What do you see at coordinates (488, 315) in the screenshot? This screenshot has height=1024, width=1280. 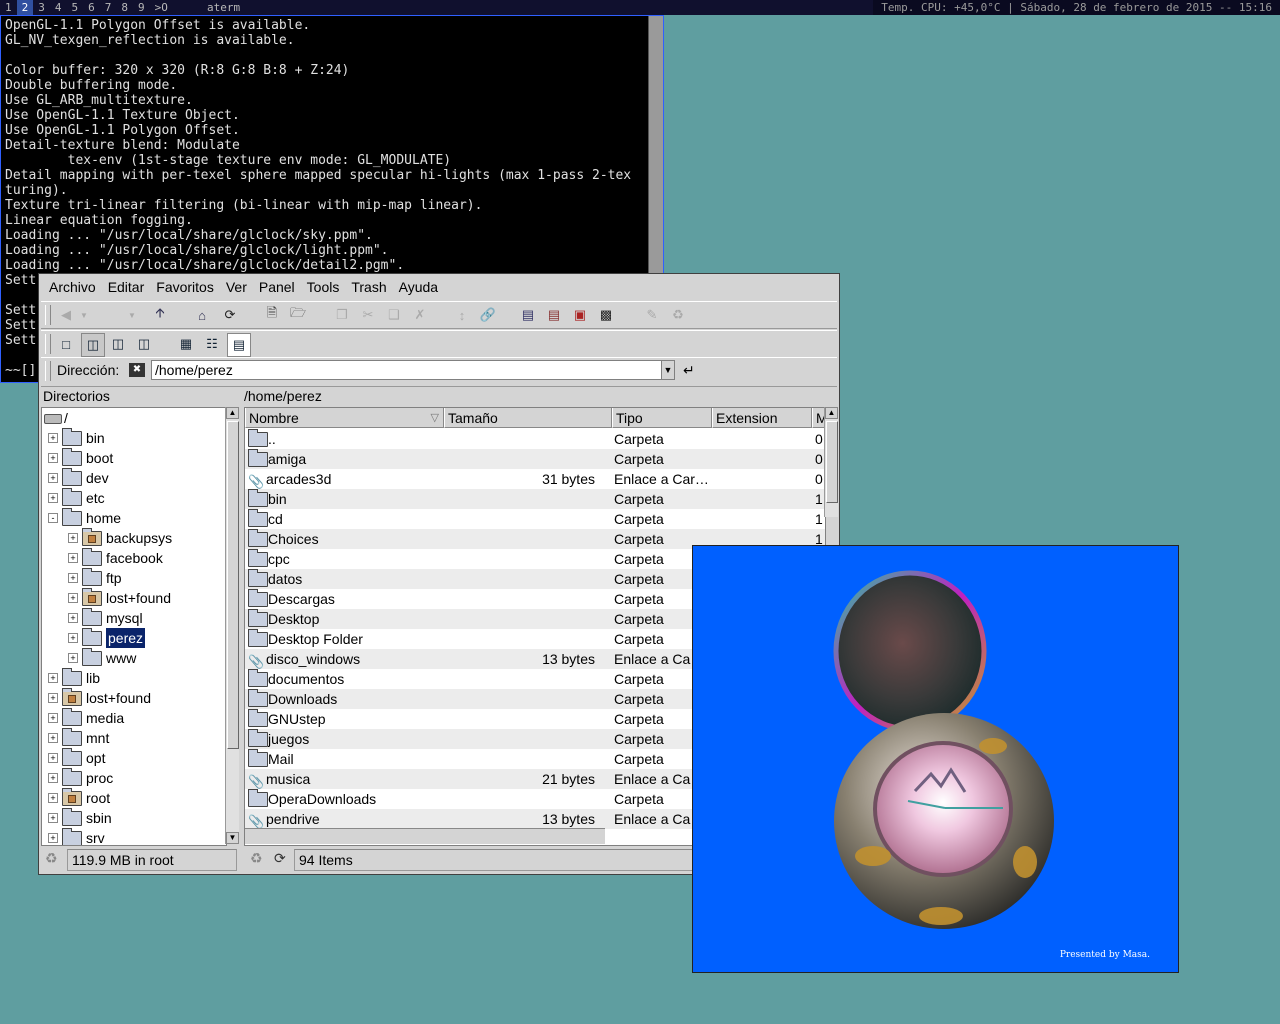 I see `link-icon: 🔗` at bounding box center [488, 315].